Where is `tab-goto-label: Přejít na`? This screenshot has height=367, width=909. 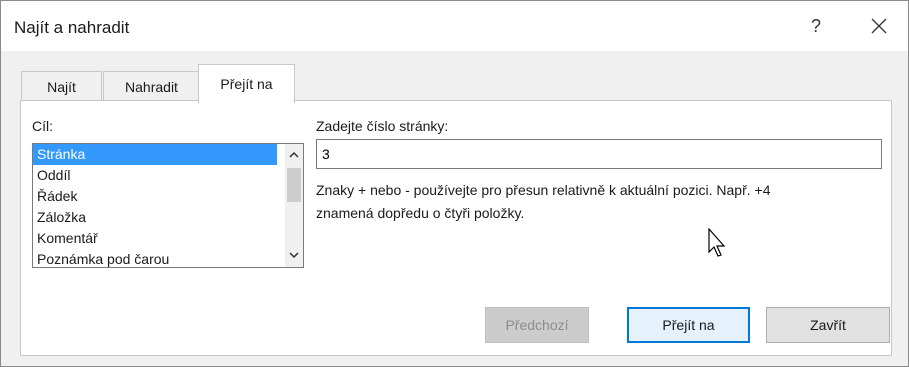
tab-goto-label: Přejít na is located at coordinates (246, 84).